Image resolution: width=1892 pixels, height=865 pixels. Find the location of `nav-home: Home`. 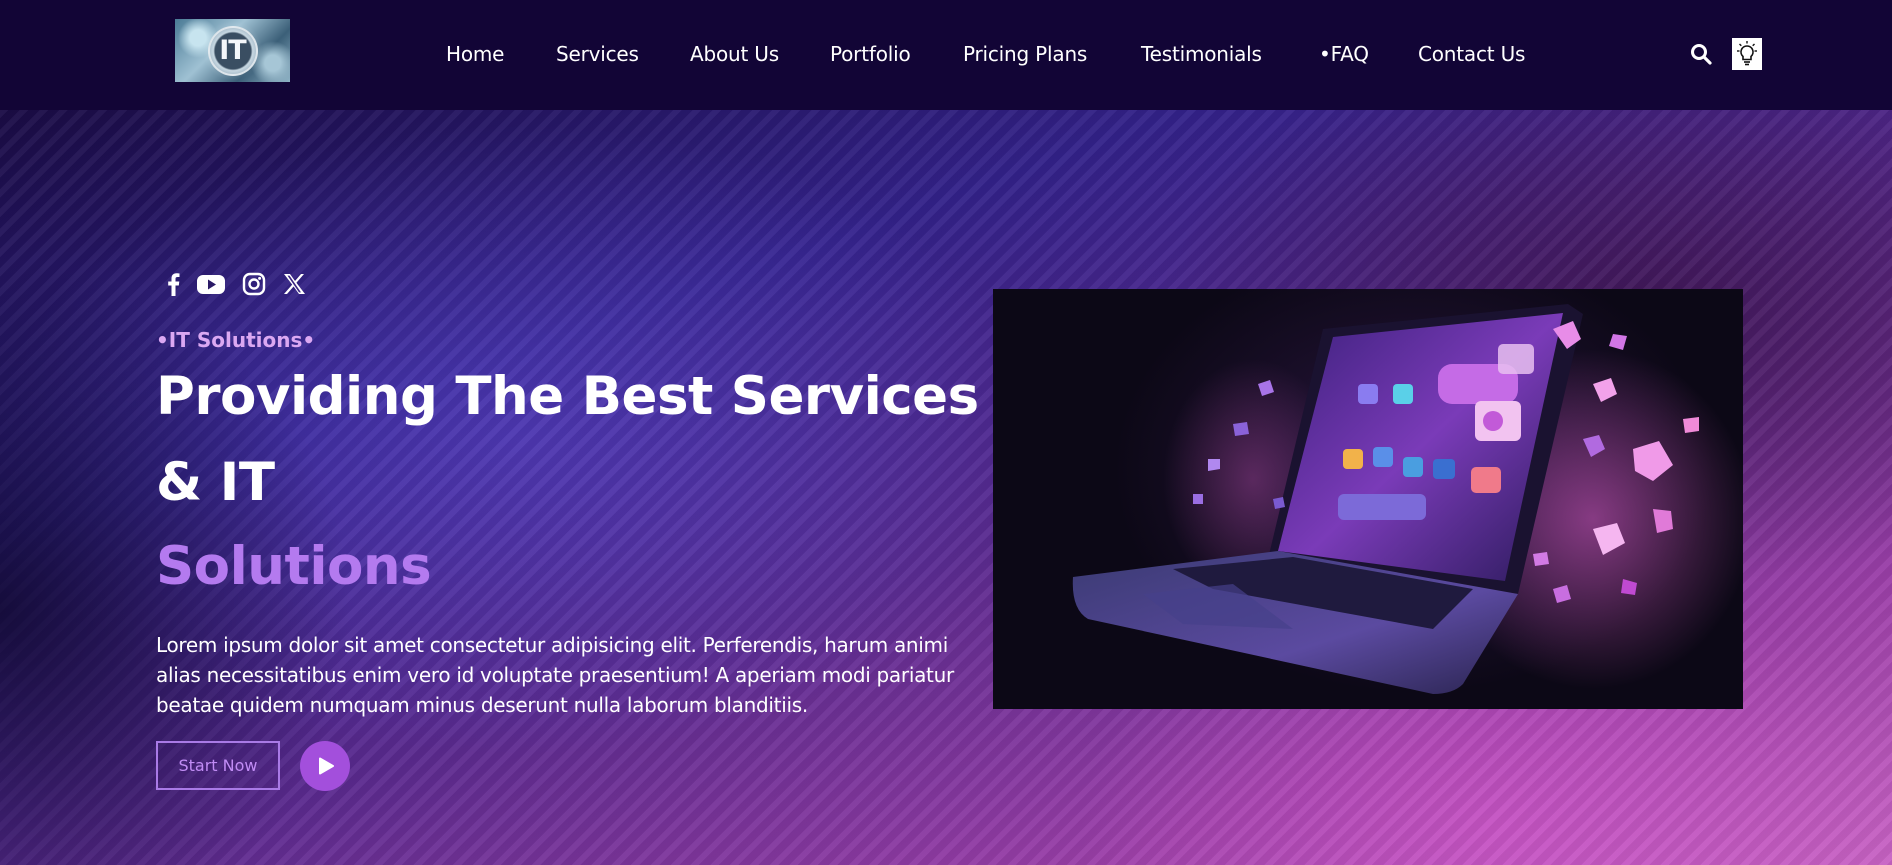

nav-home: Home is located at coordinates (475, 54).